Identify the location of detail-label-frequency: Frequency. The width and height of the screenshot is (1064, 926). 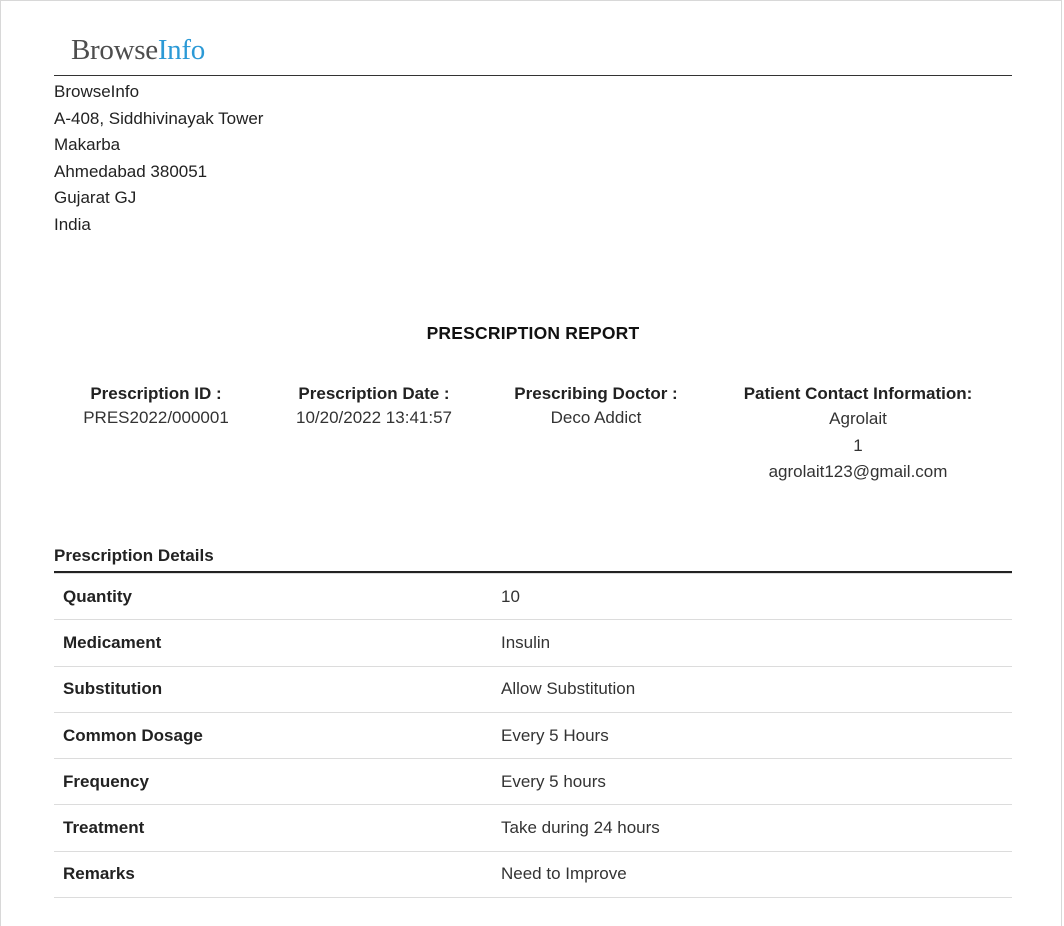
(277, 782).